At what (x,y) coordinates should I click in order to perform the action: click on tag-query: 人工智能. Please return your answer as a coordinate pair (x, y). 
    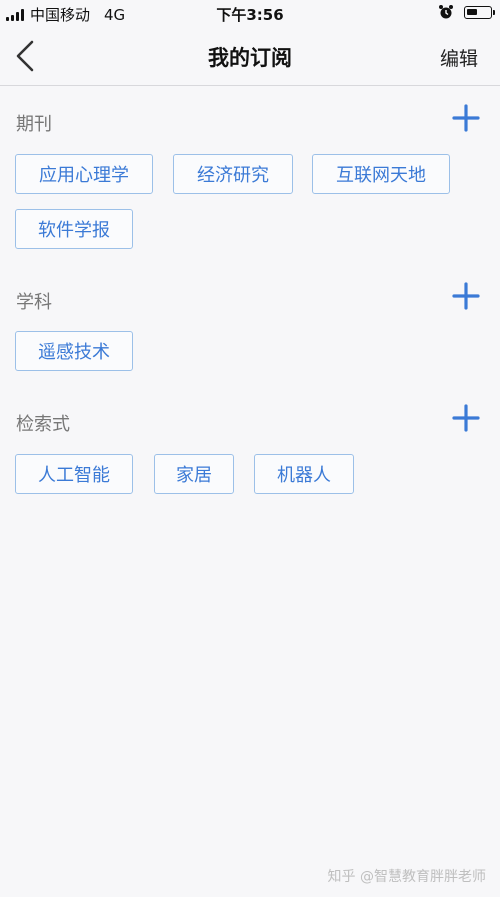
    Looking at the image, I should click on (74, 474).